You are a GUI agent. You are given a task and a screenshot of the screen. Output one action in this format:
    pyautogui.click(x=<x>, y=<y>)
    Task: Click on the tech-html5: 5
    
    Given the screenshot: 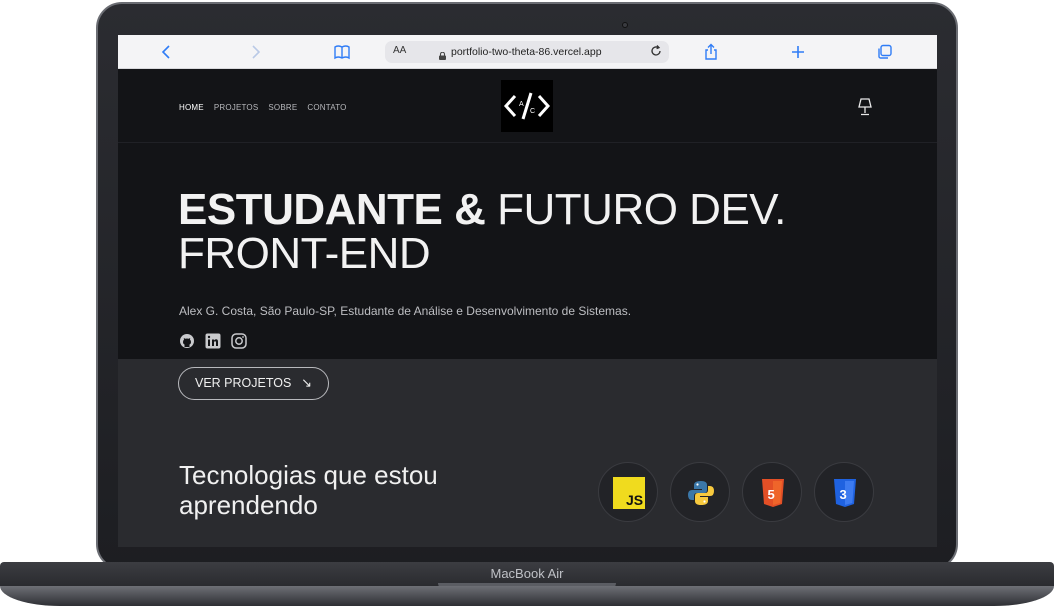 What is the action you would take?
    pyautogui.click(x=772, y=492)
    